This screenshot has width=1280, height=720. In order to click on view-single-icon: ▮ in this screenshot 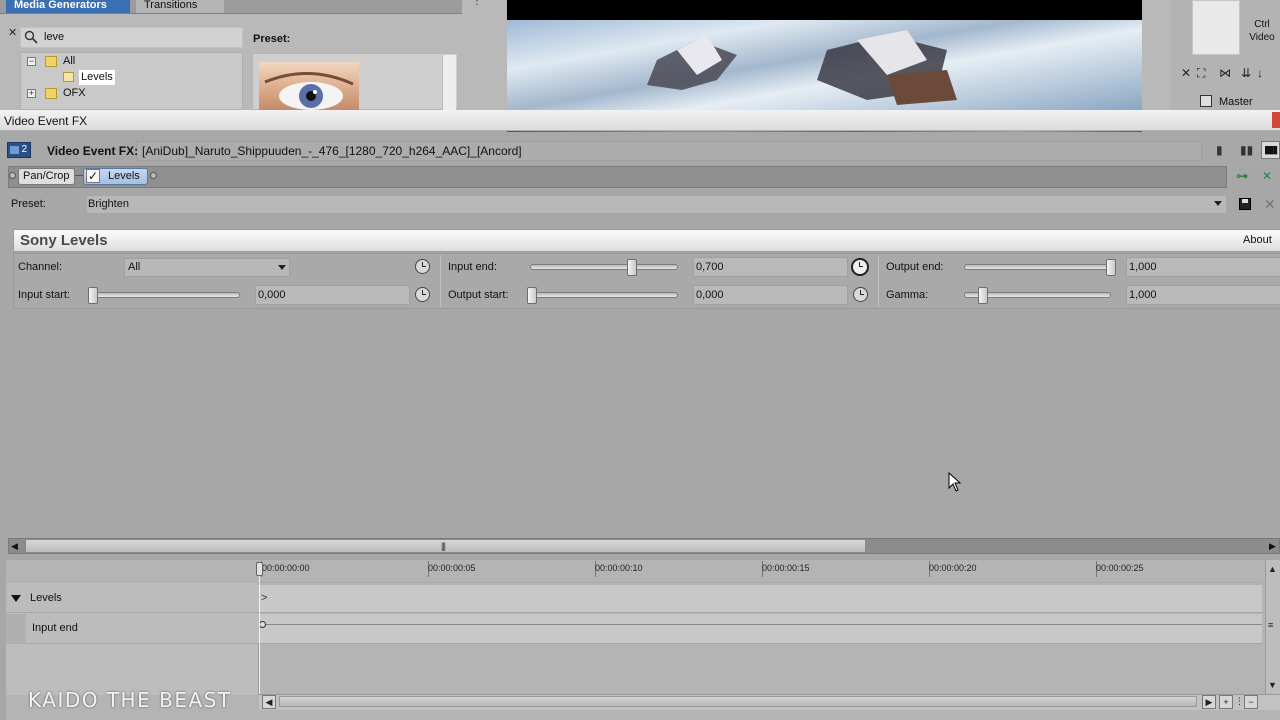, I will do `click(1219, 150)`.